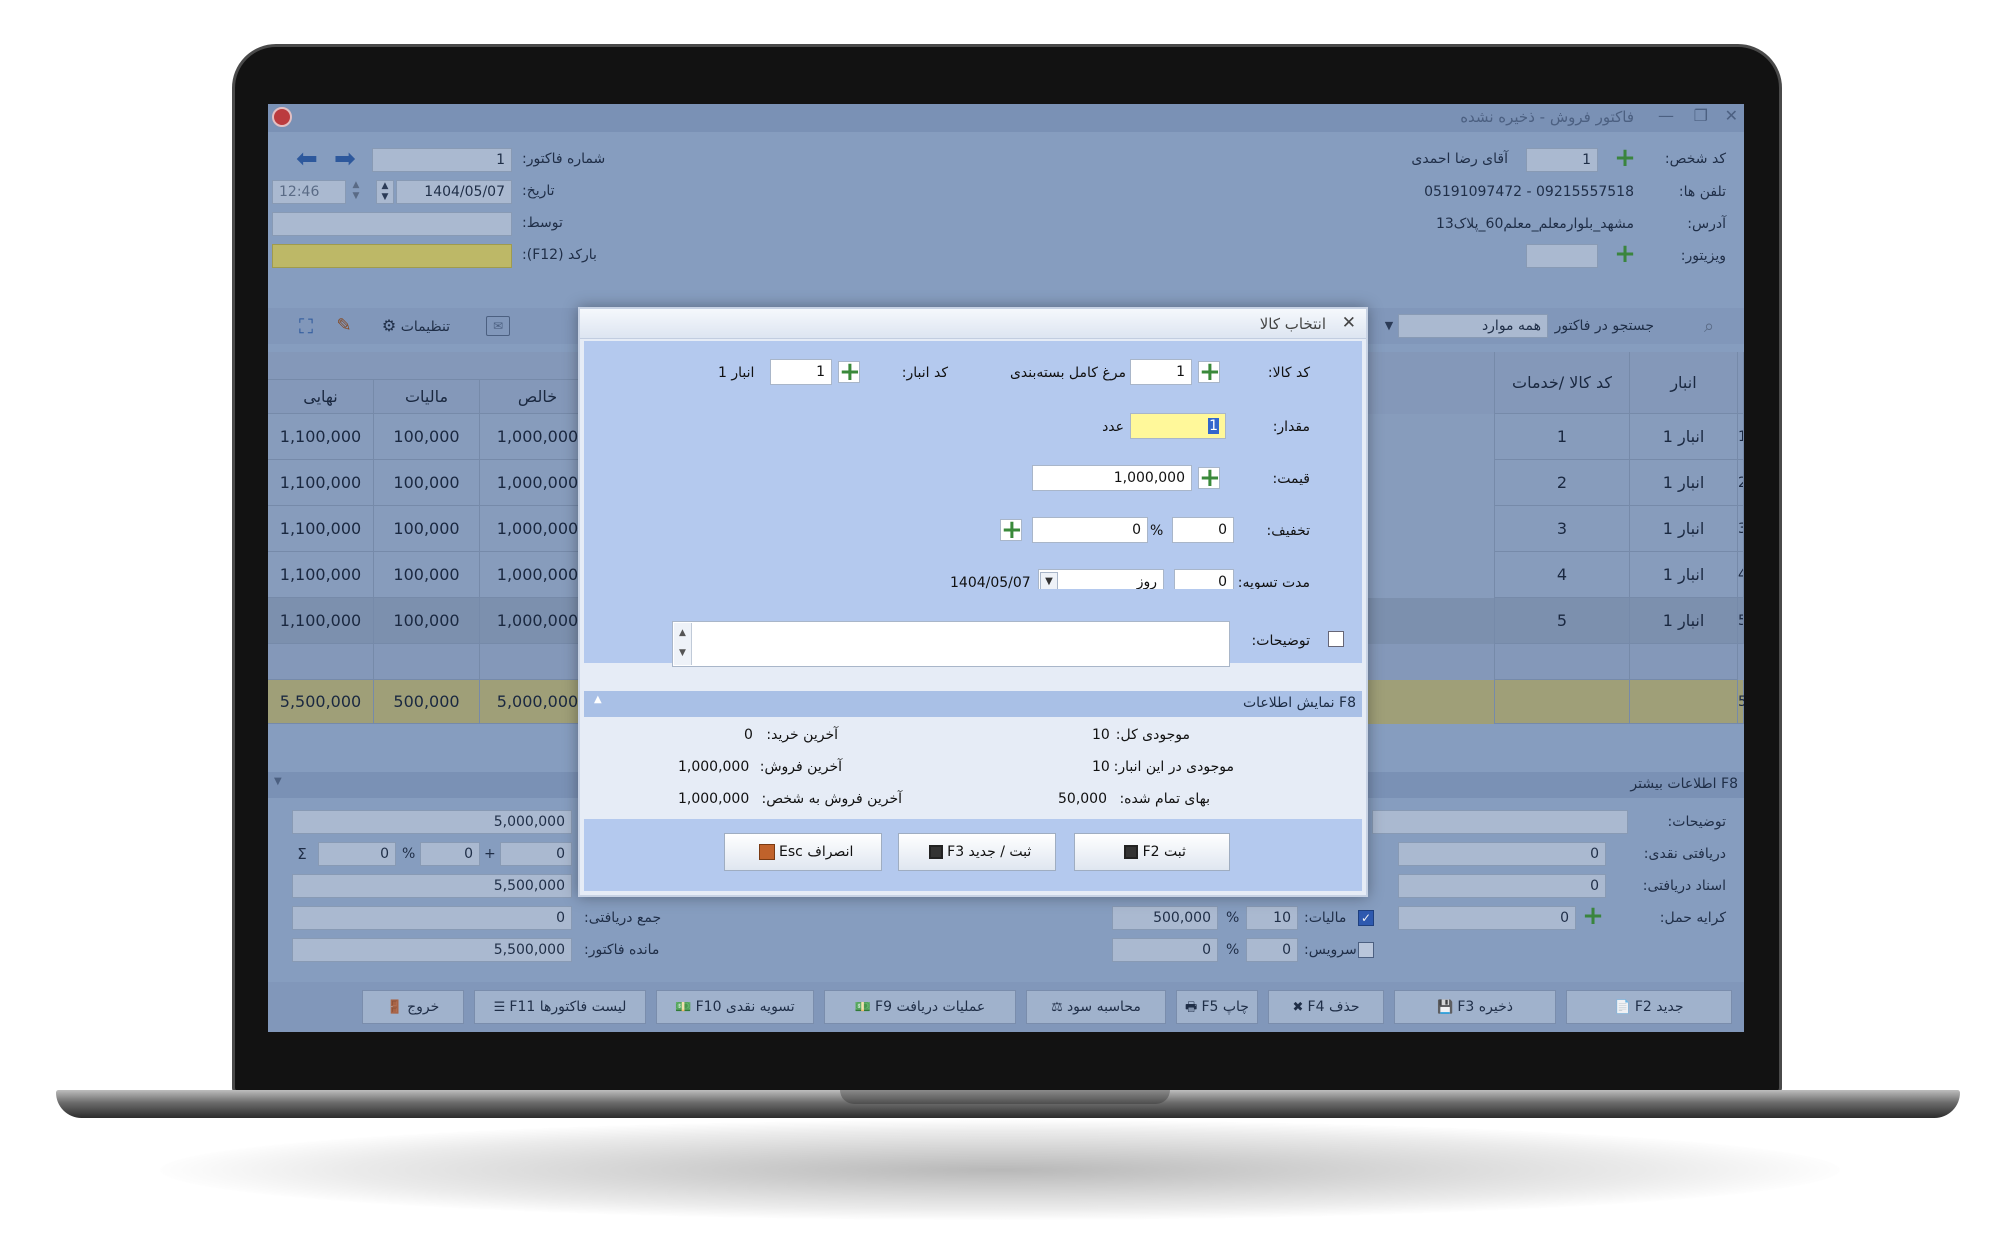 Image resolution: width=2000 pixels, height=1247 pixels. What do you see at coordinates (1082, 799) in the screenshot?
I see `cost-value: 50,000` at bounding box center [1082, 799].